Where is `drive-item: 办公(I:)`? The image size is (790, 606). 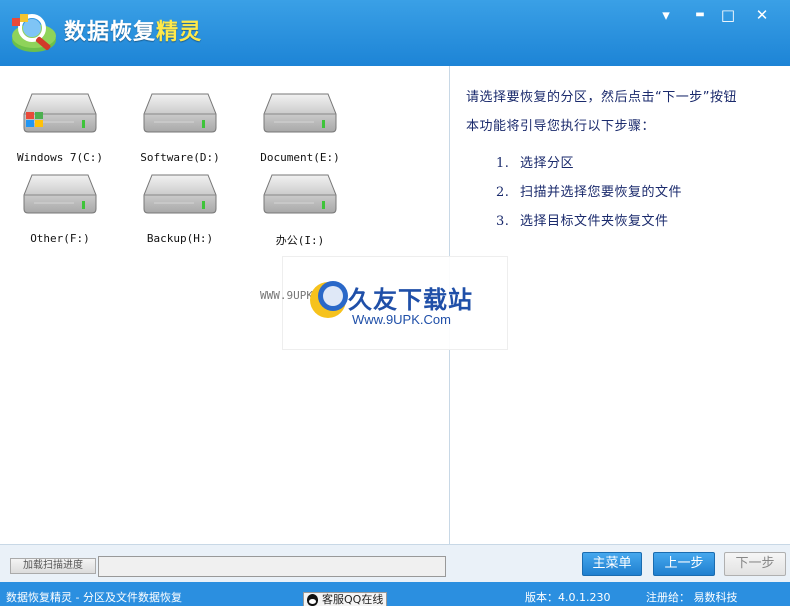 drive-item: 办公(I:) is located at coordinates (300, 208).